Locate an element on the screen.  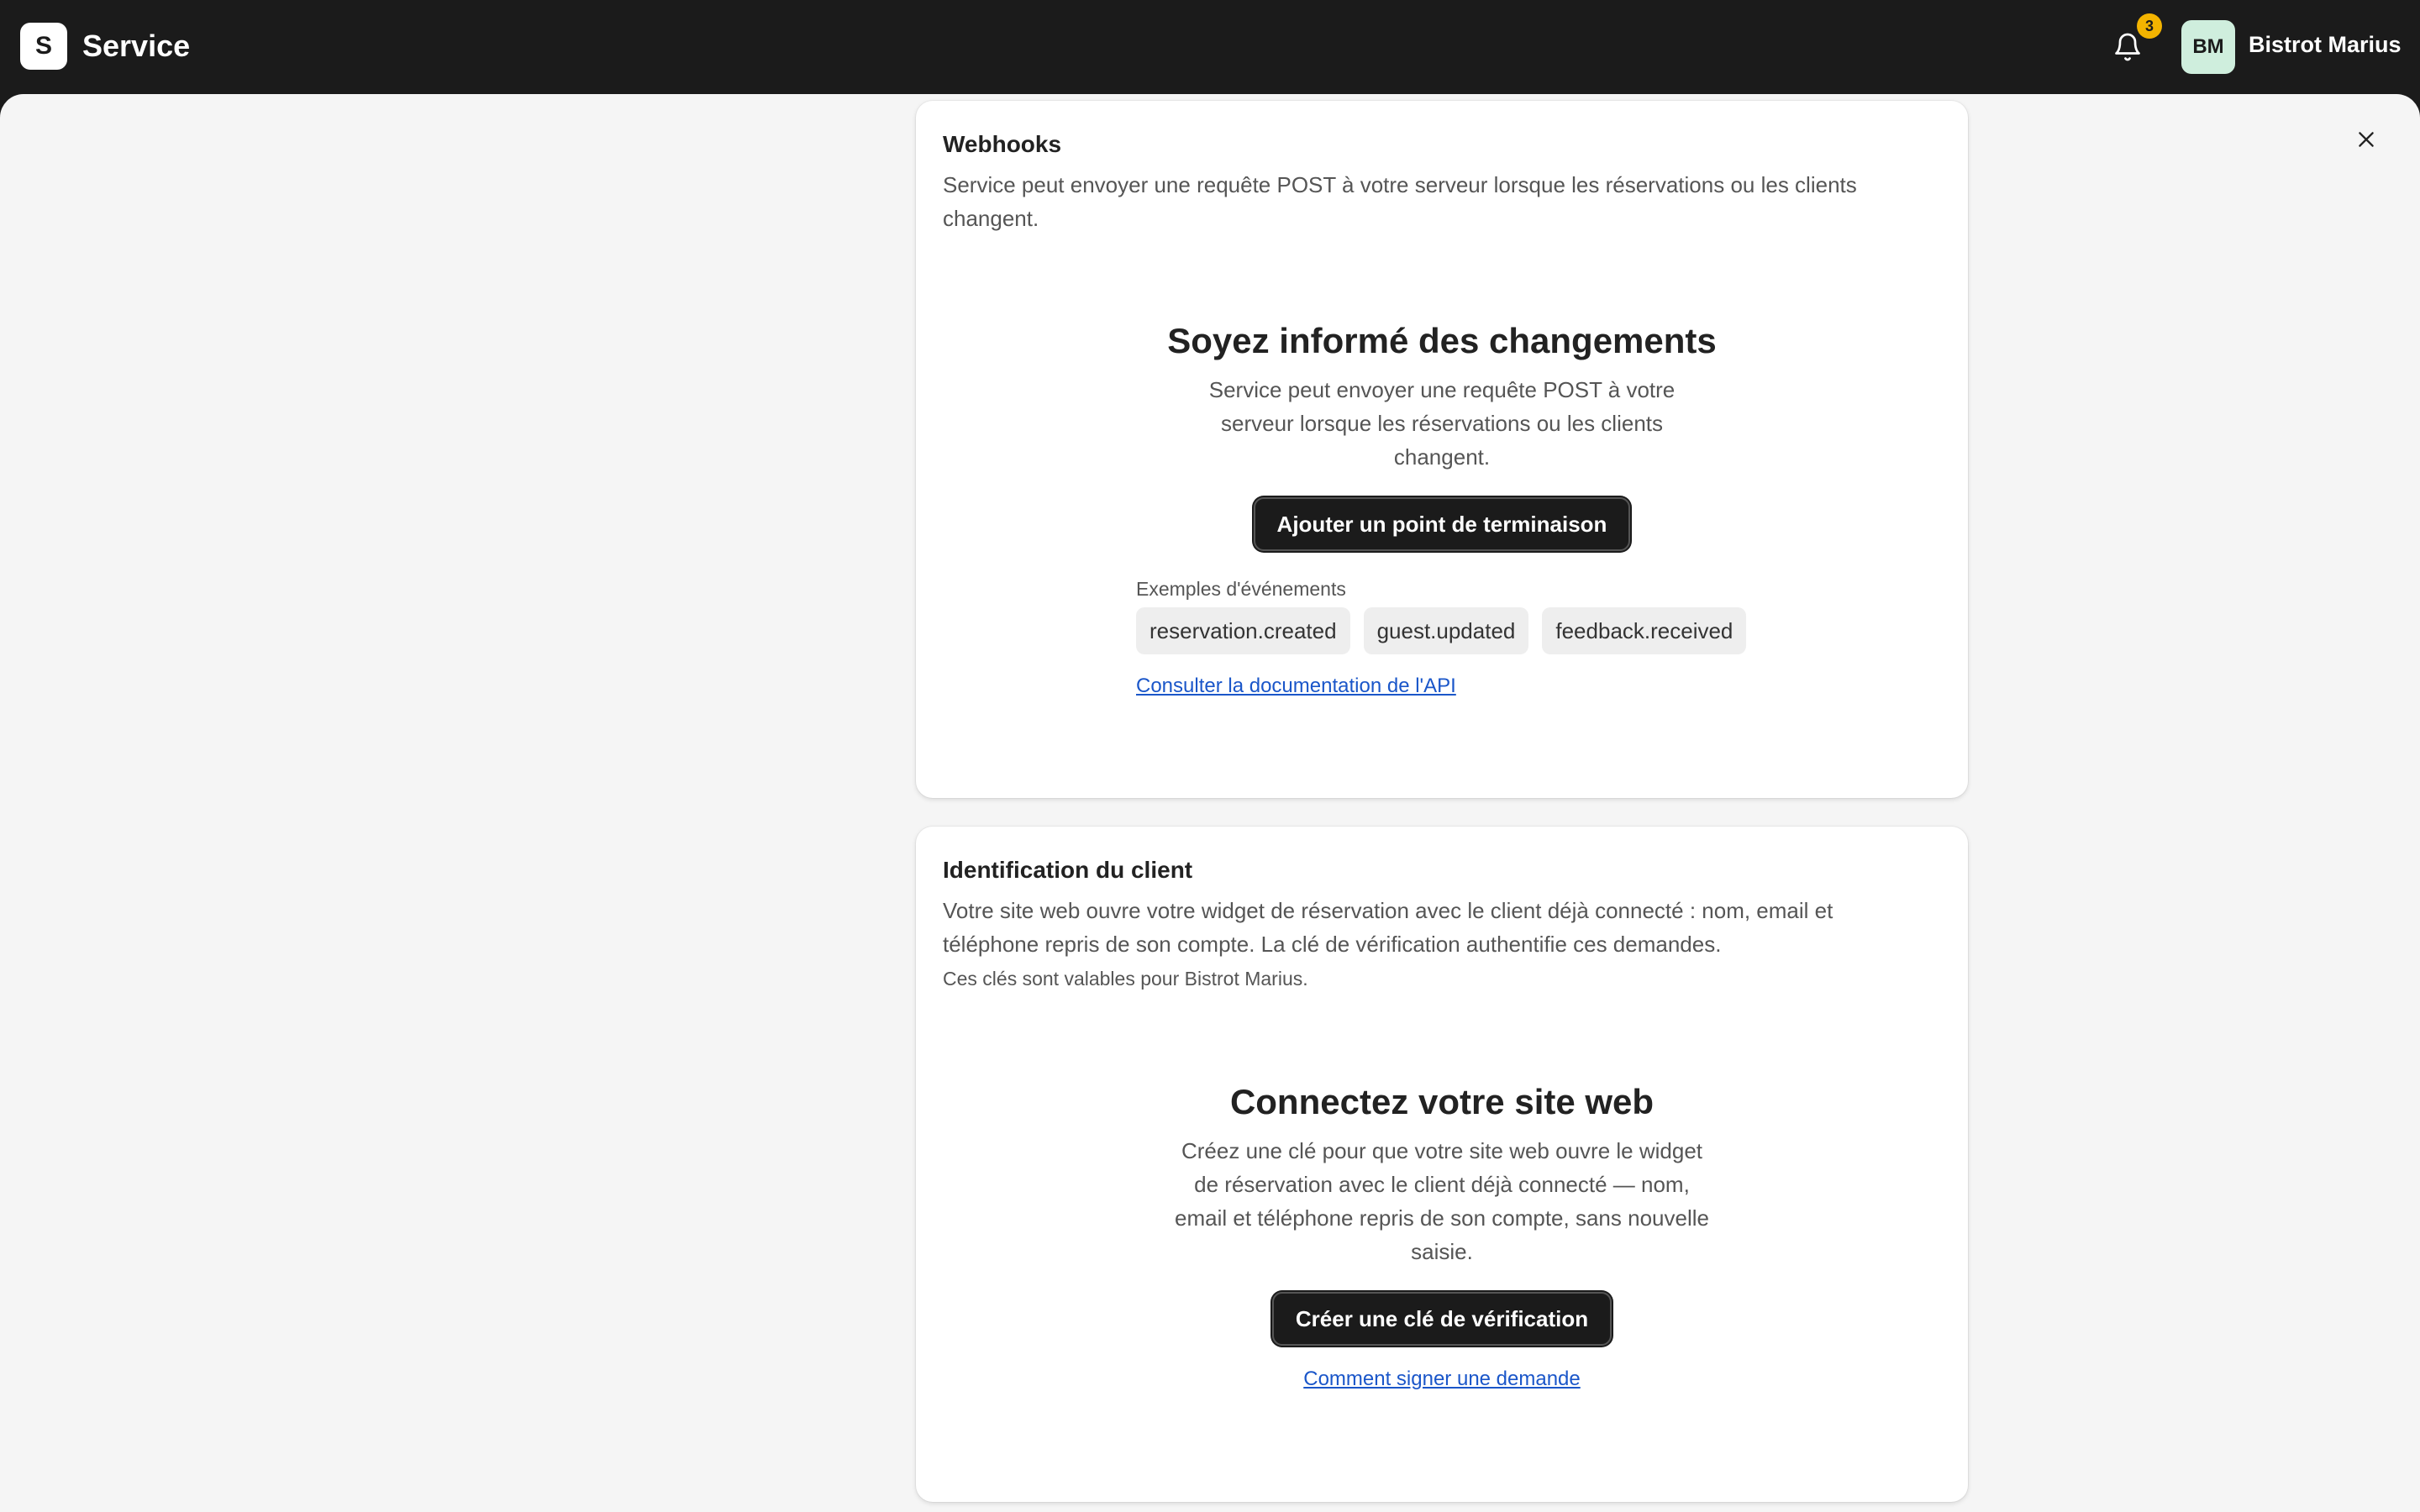
events-label: Exemples d'événements is located at coordinates (1241, 589).